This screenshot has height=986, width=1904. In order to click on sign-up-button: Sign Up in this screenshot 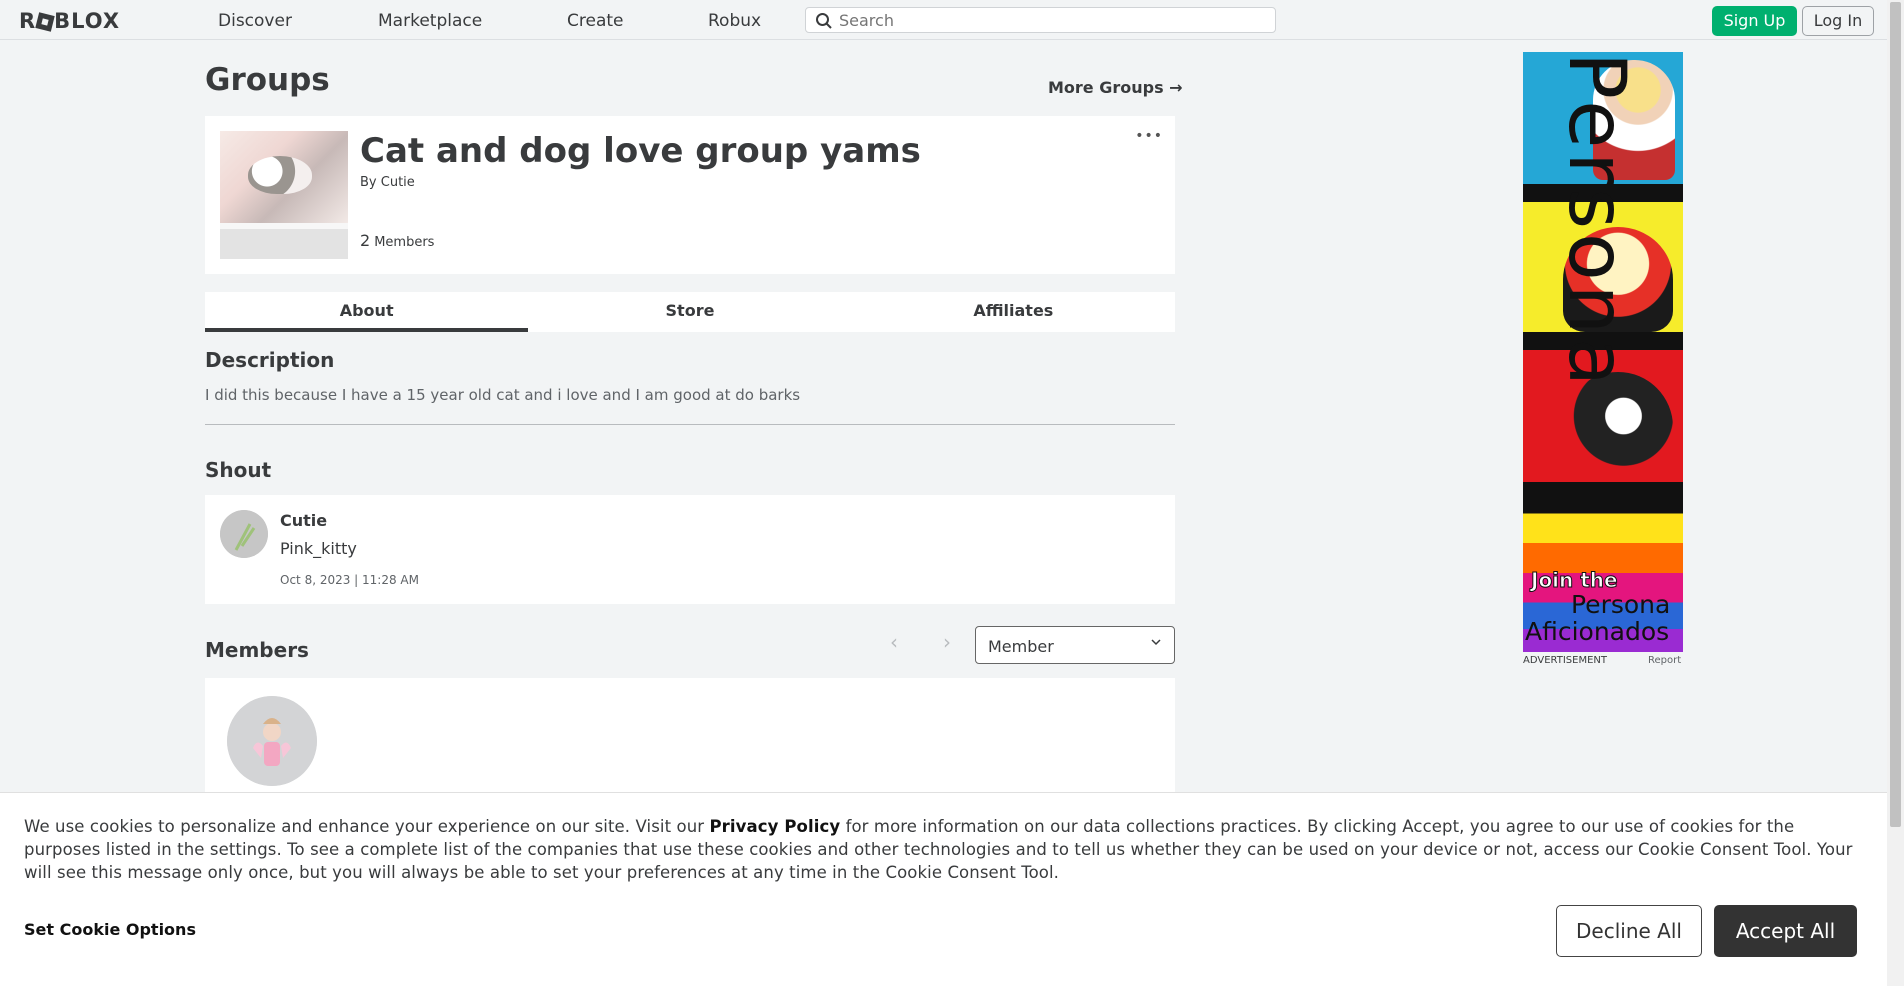, I will do `click(1754, 21)`.